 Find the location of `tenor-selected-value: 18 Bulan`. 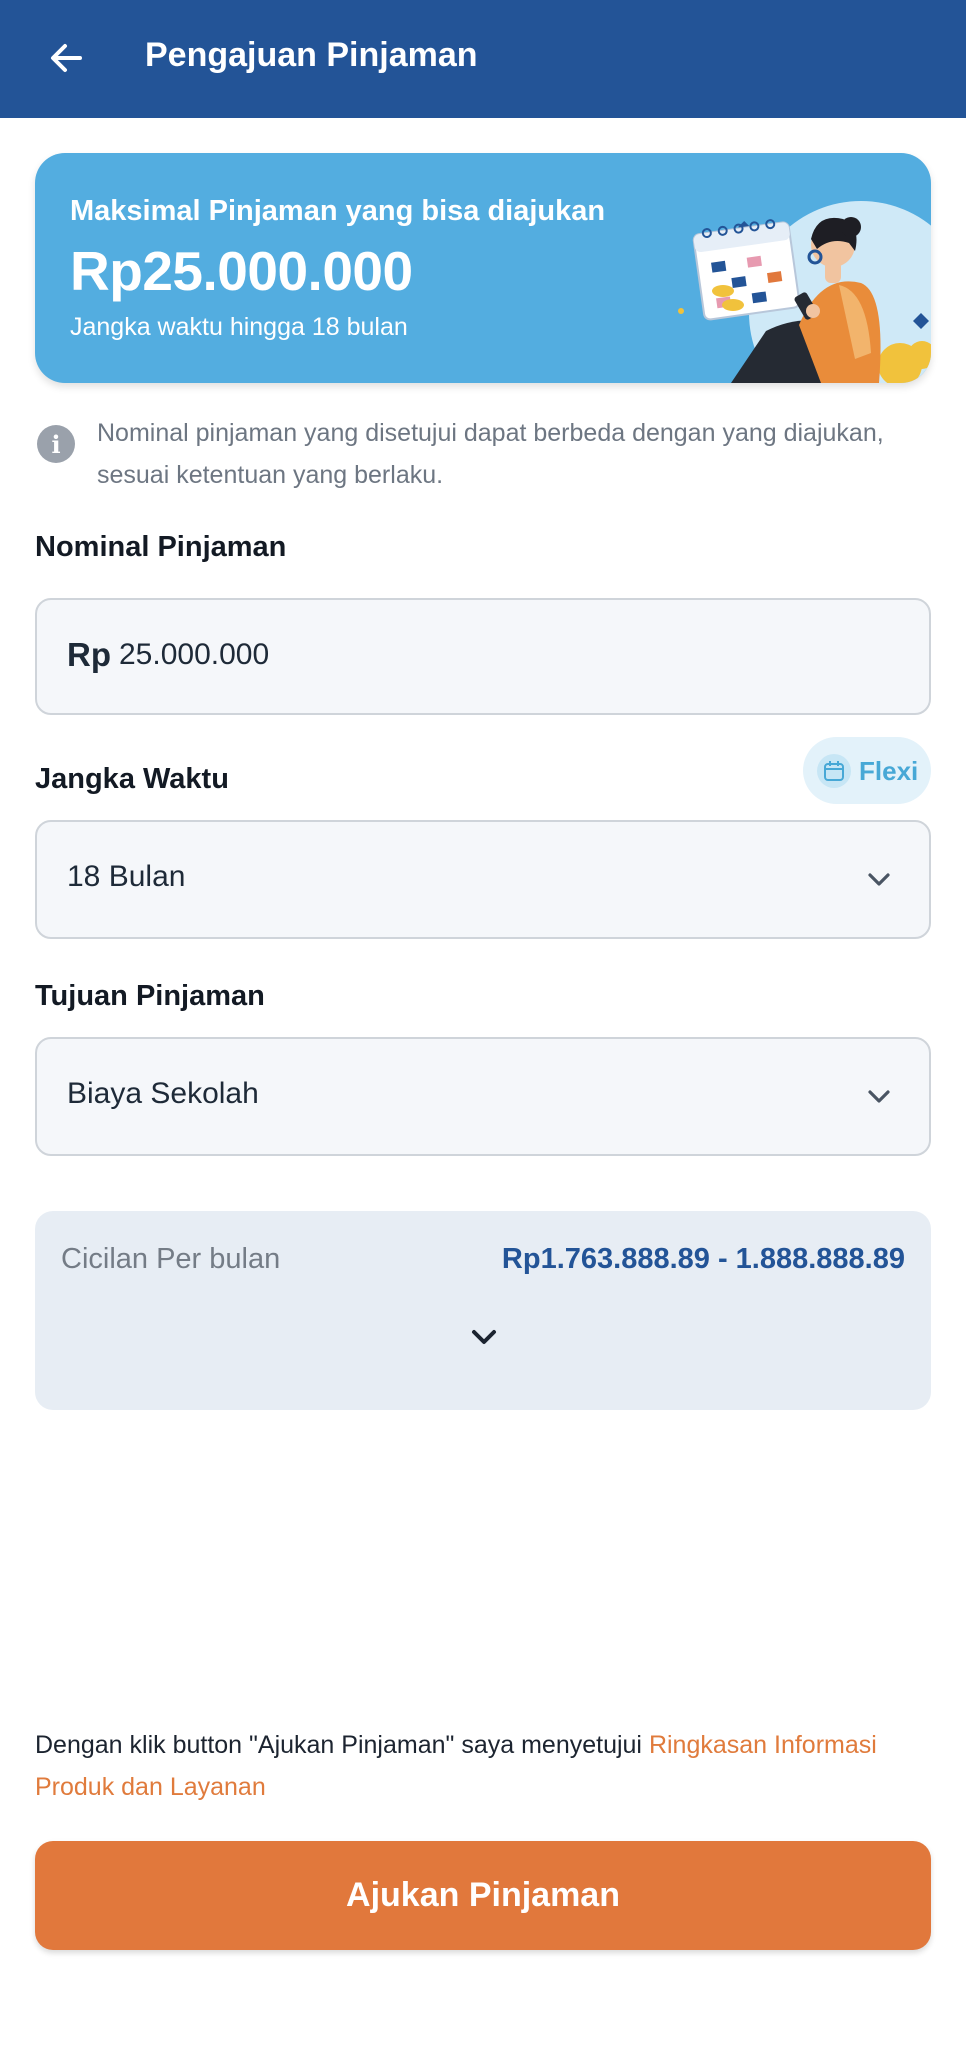

tenor-selected-value: 18 Bulan is located at coordinates (126, 876).